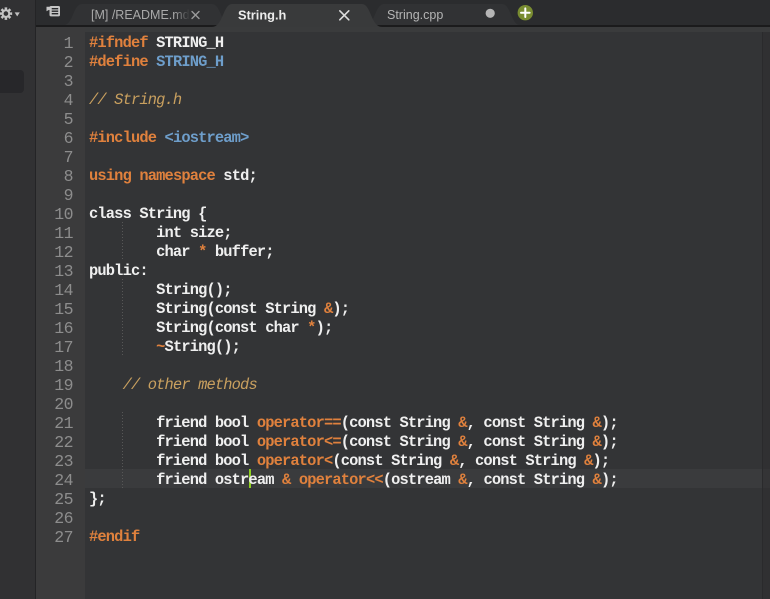  I want to click on svg-text: String.cpp, so click(415, 15).